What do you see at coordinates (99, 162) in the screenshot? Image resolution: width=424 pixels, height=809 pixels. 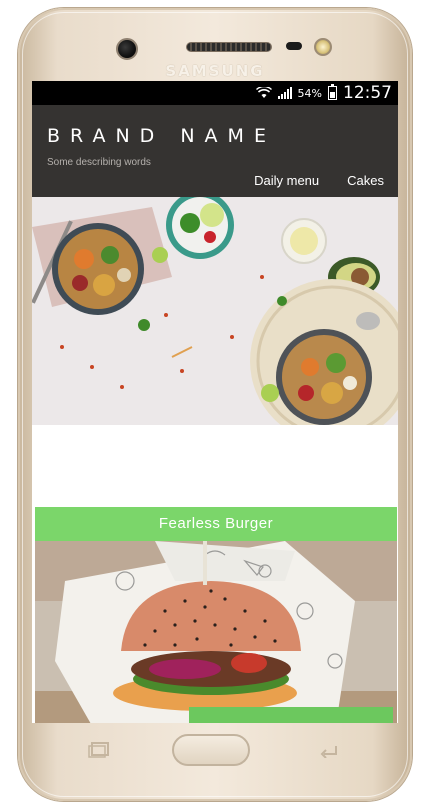 I see `site-tagline: Some describing words` at bounding box center [99, 162].